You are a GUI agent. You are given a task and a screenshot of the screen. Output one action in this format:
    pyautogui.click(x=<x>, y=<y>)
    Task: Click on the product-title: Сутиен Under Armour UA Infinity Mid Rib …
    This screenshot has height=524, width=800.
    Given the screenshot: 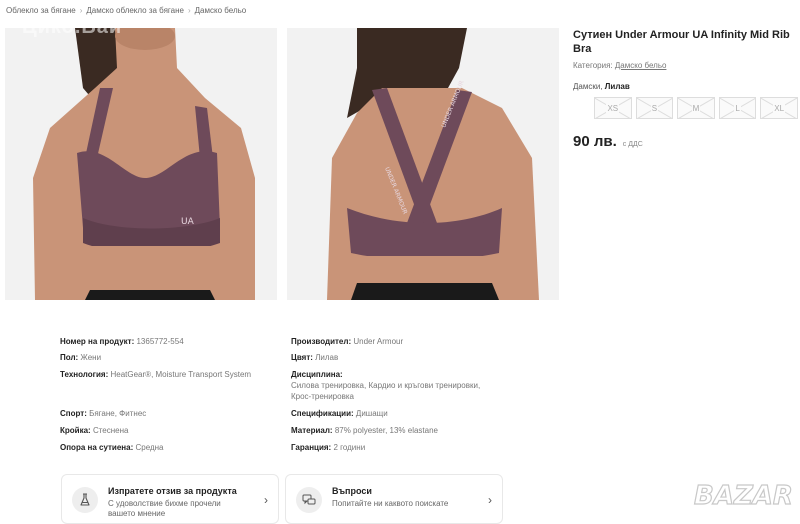 What is the action you would take?
    pyautogui.click(x=681, y=42)
    